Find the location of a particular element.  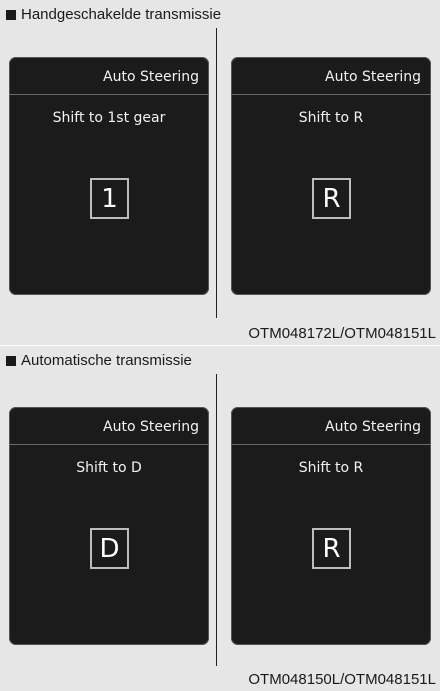

section-title: Handgeschakelde transmissie is located at coordinates (113, 14).